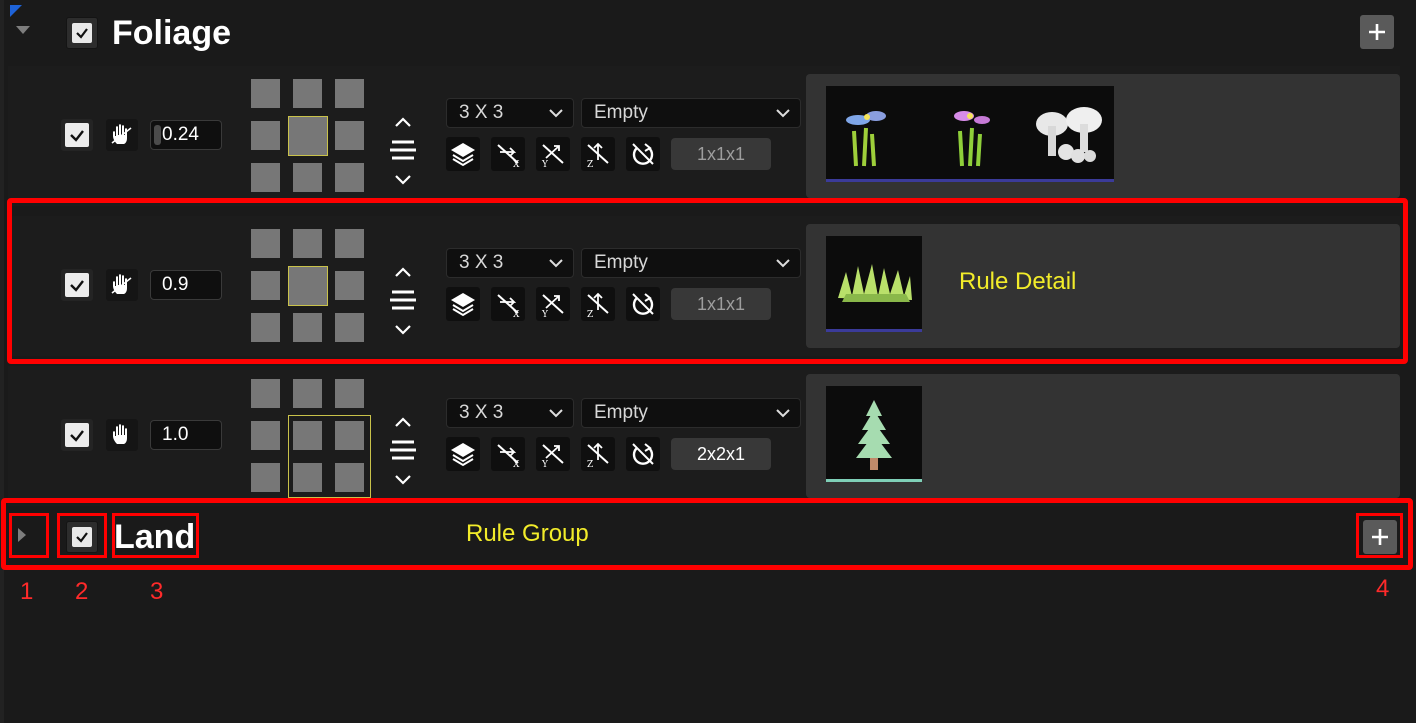  I want to click on mushroom-thumbnail, so click(1066, 134).